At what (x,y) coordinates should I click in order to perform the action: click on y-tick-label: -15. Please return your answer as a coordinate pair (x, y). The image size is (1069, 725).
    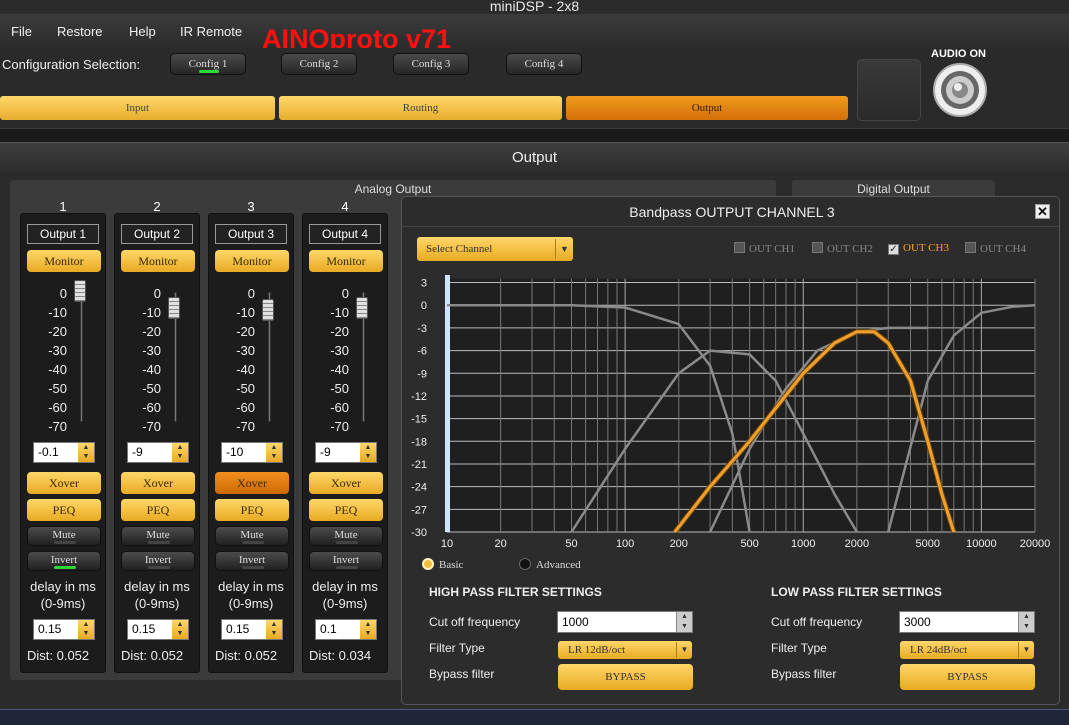
    Looking at the image, I should click on (419, 420).